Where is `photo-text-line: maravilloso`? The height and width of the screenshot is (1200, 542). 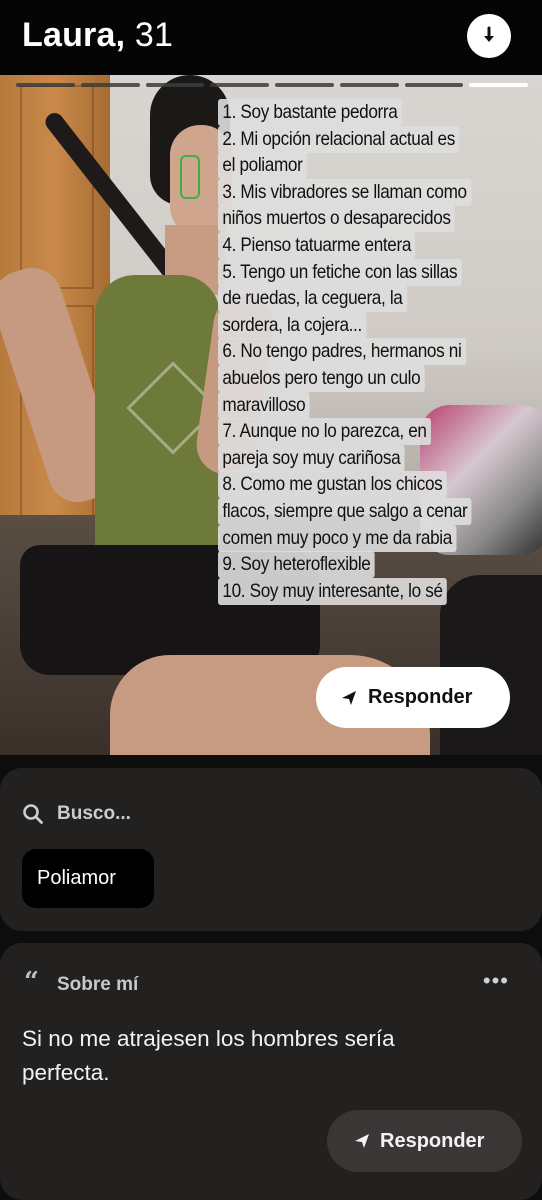 photo-text-line: maravilloso is located at coordinates (264, 405).